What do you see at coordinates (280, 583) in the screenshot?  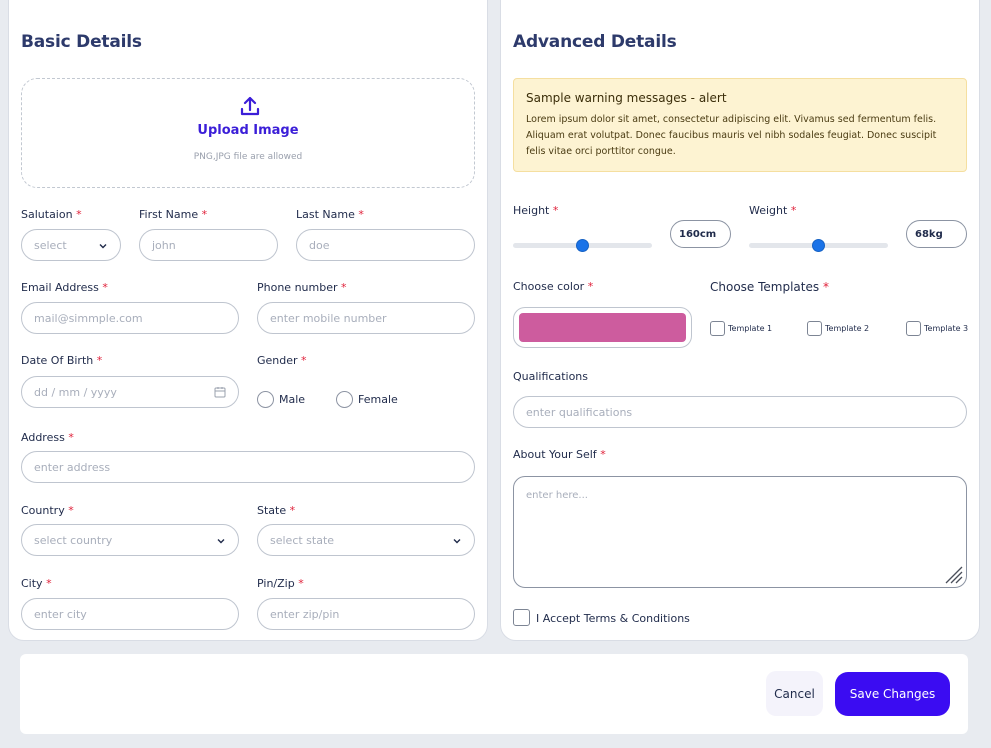 I see `pin-label: Pin/Zip *` at bounding box center [280, 583].